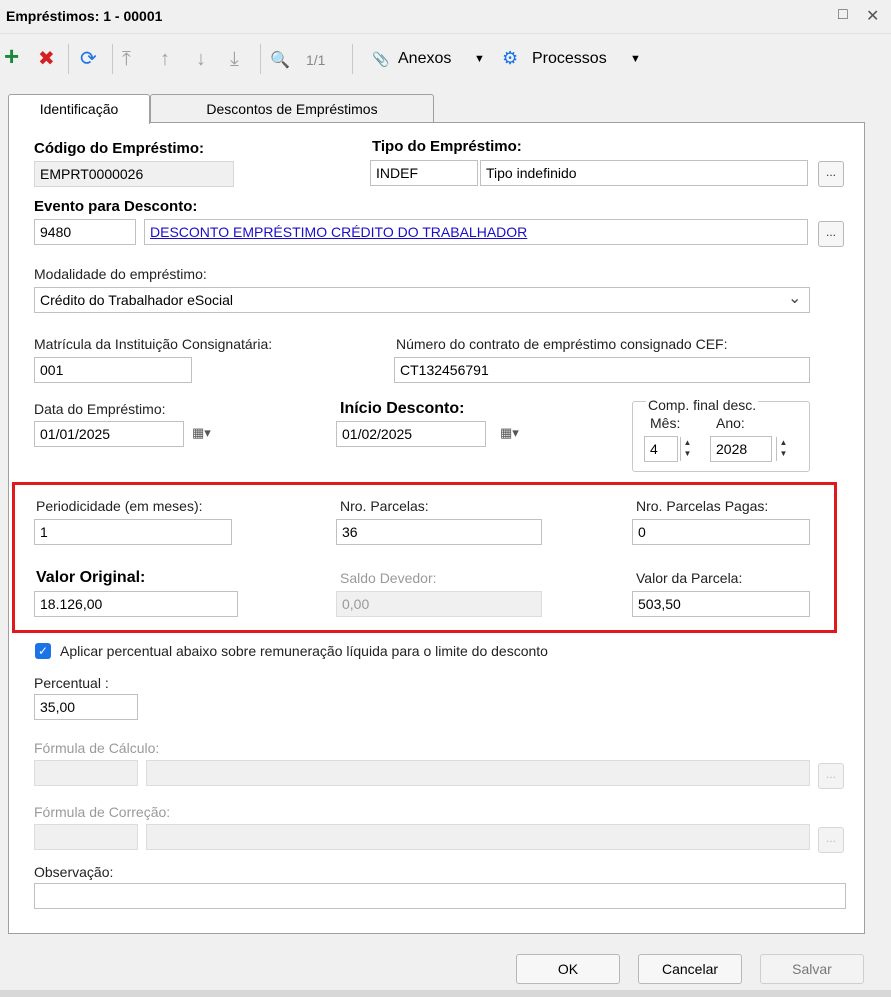 Image resolution: width=891 pixels, height=997 pixels. Describe the element at coordinates (100, 409) in the screenshot. I see `loan-date-label: Data do Empréstimo:` at that location.